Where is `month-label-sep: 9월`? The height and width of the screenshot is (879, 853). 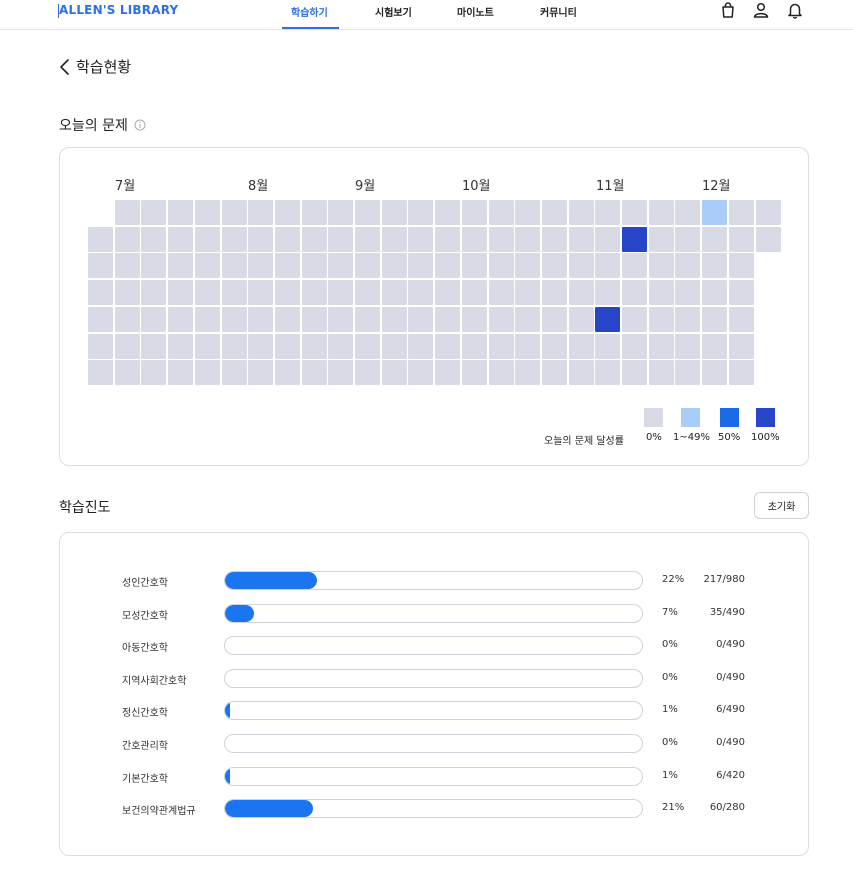
month-label-sep: 9월 is located at coordinates (365, 186).